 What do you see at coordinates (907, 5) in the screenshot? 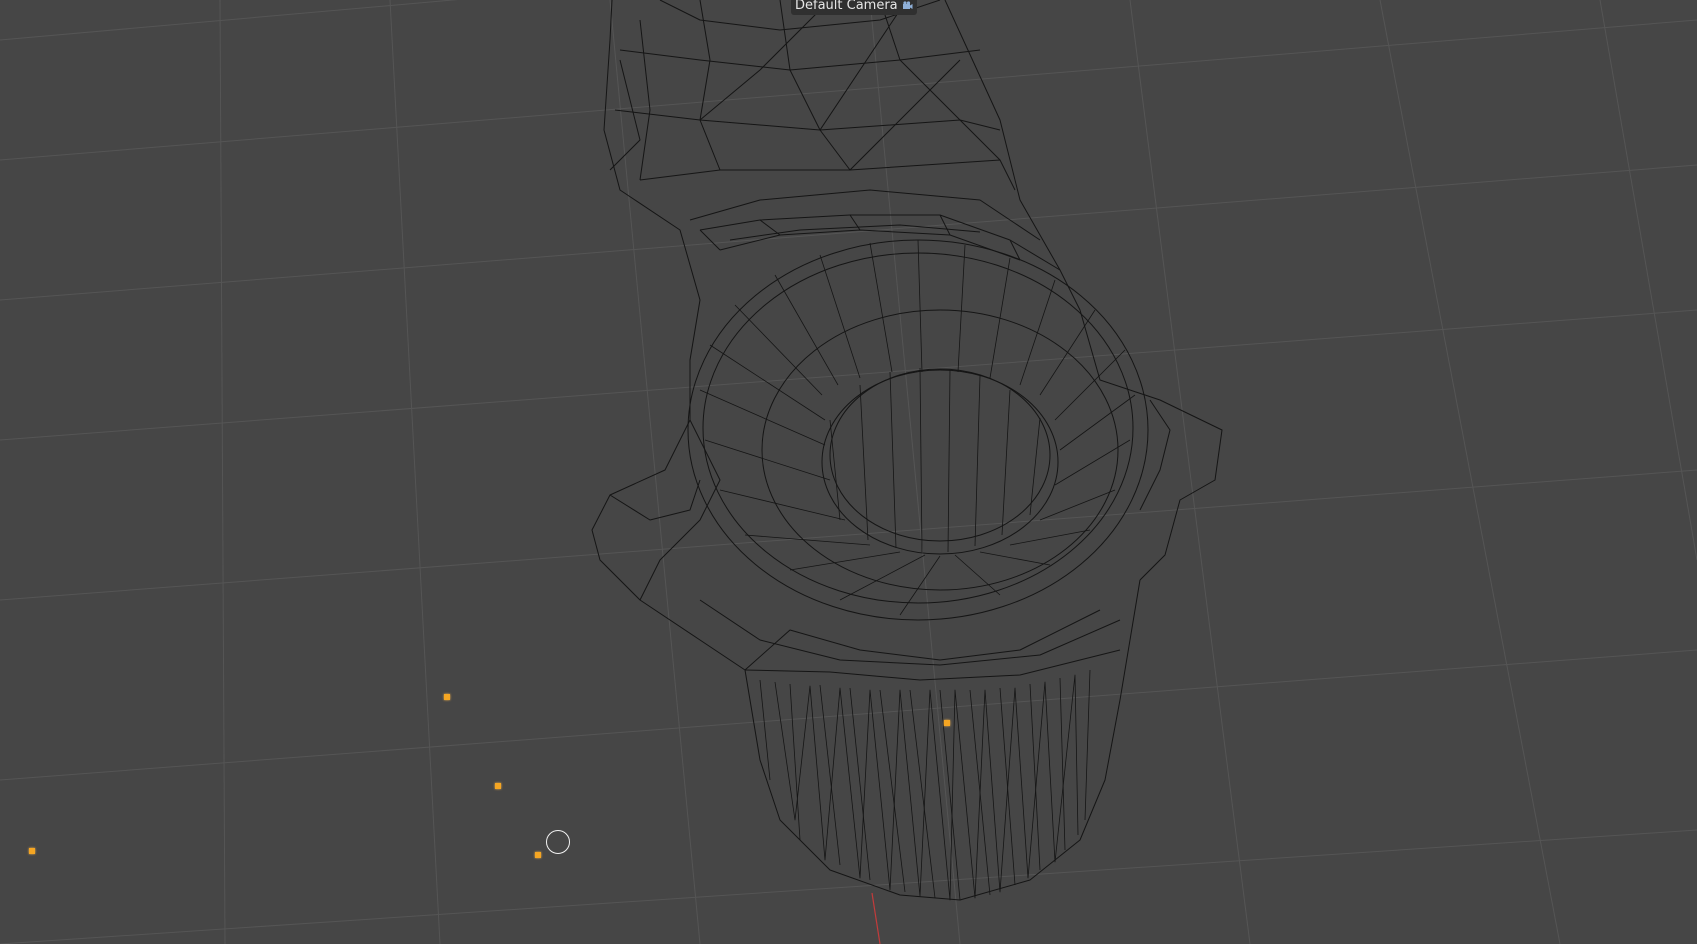
I see `camera-icon` at bounding box center [907, 5].